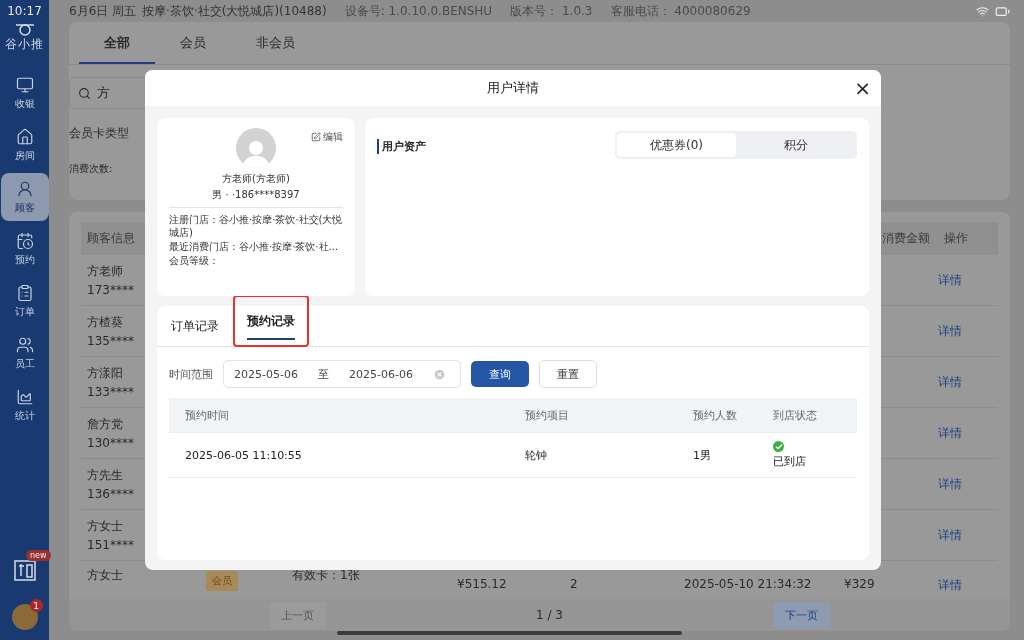 This screenshot has height=640, width=1024. Describe the element at coordinates (327, 137) in the screenshot. I see `edit-button: 编辑` at that location.